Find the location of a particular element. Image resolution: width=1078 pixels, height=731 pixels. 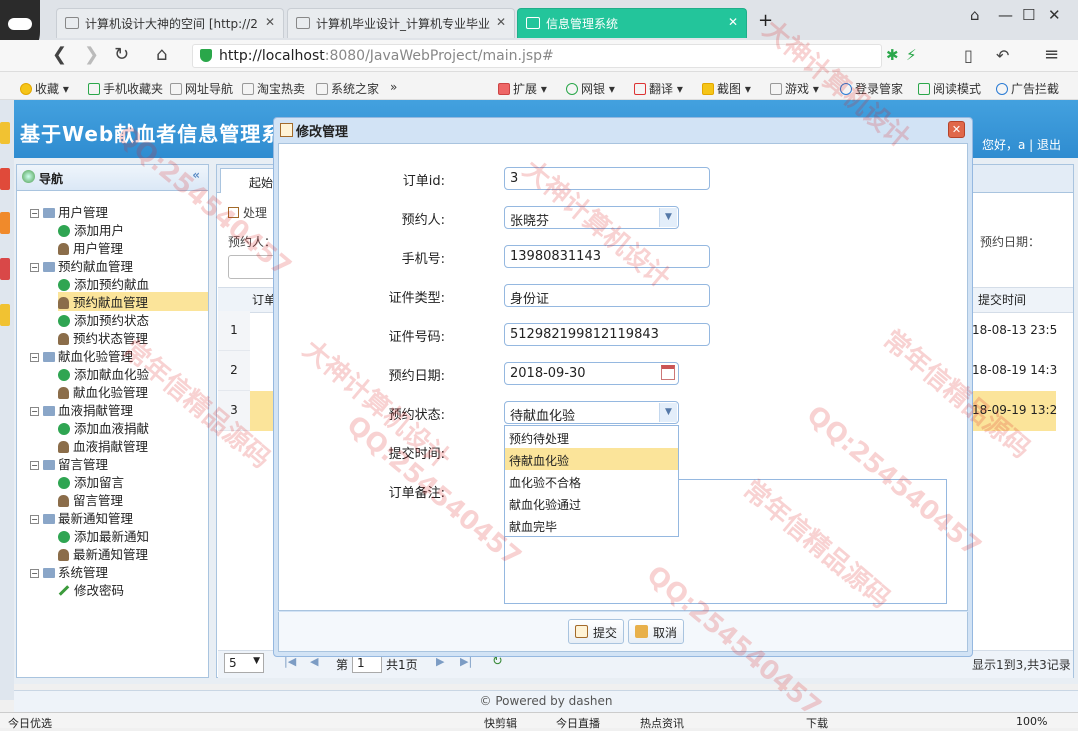

cert-no-input: 512982199812119843 is located at coordinates (607, 334).